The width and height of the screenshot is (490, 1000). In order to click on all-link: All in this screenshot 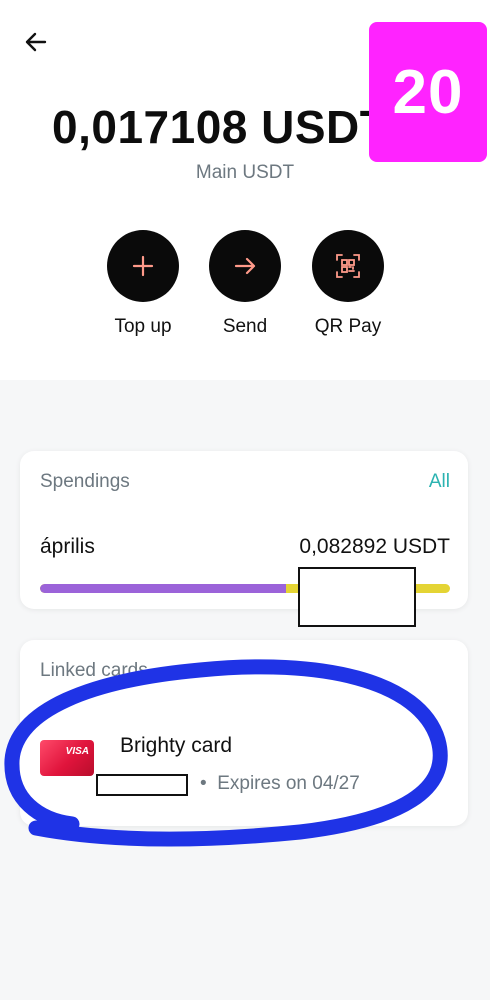, I will do `click(439, 482)`.